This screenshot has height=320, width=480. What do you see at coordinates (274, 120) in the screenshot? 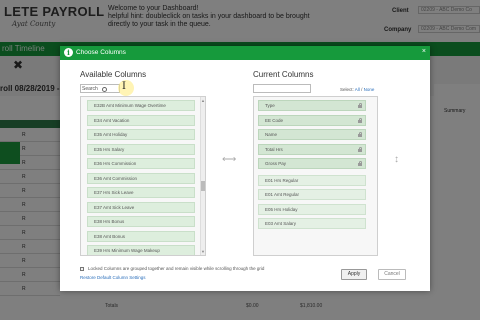
I see `column-label: EE Code` at bounding box center [274, 120].